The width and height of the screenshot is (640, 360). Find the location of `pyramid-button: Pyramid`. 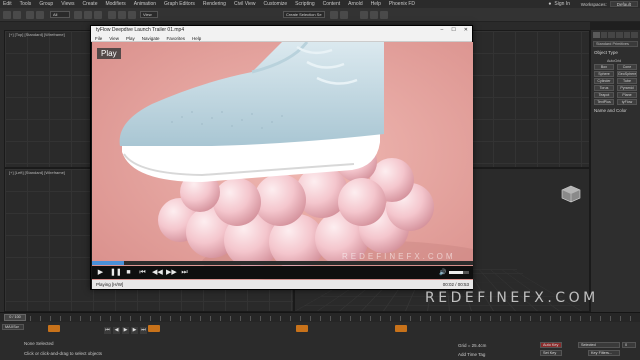

pyramid-button: Pyramid is located at coordinates (627, 88).